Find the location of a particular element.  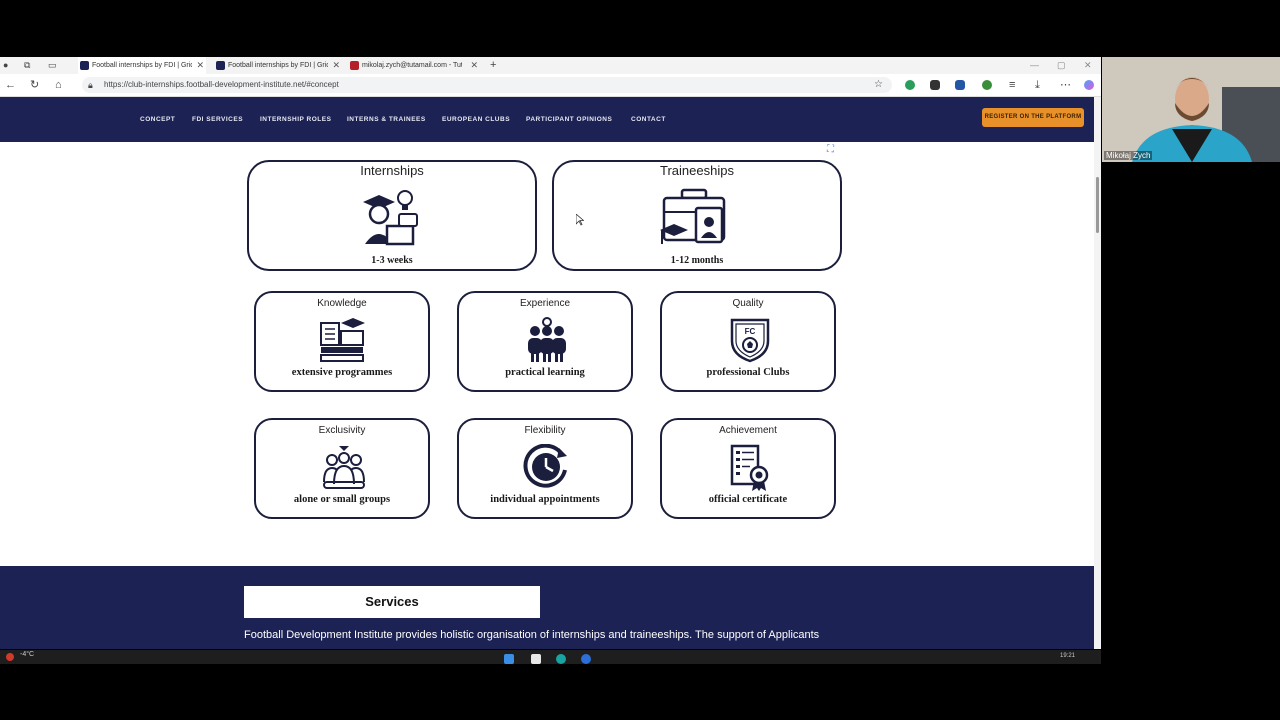

card-flexibility: Flexibility individual appointments is located at coordinates (545, 468).